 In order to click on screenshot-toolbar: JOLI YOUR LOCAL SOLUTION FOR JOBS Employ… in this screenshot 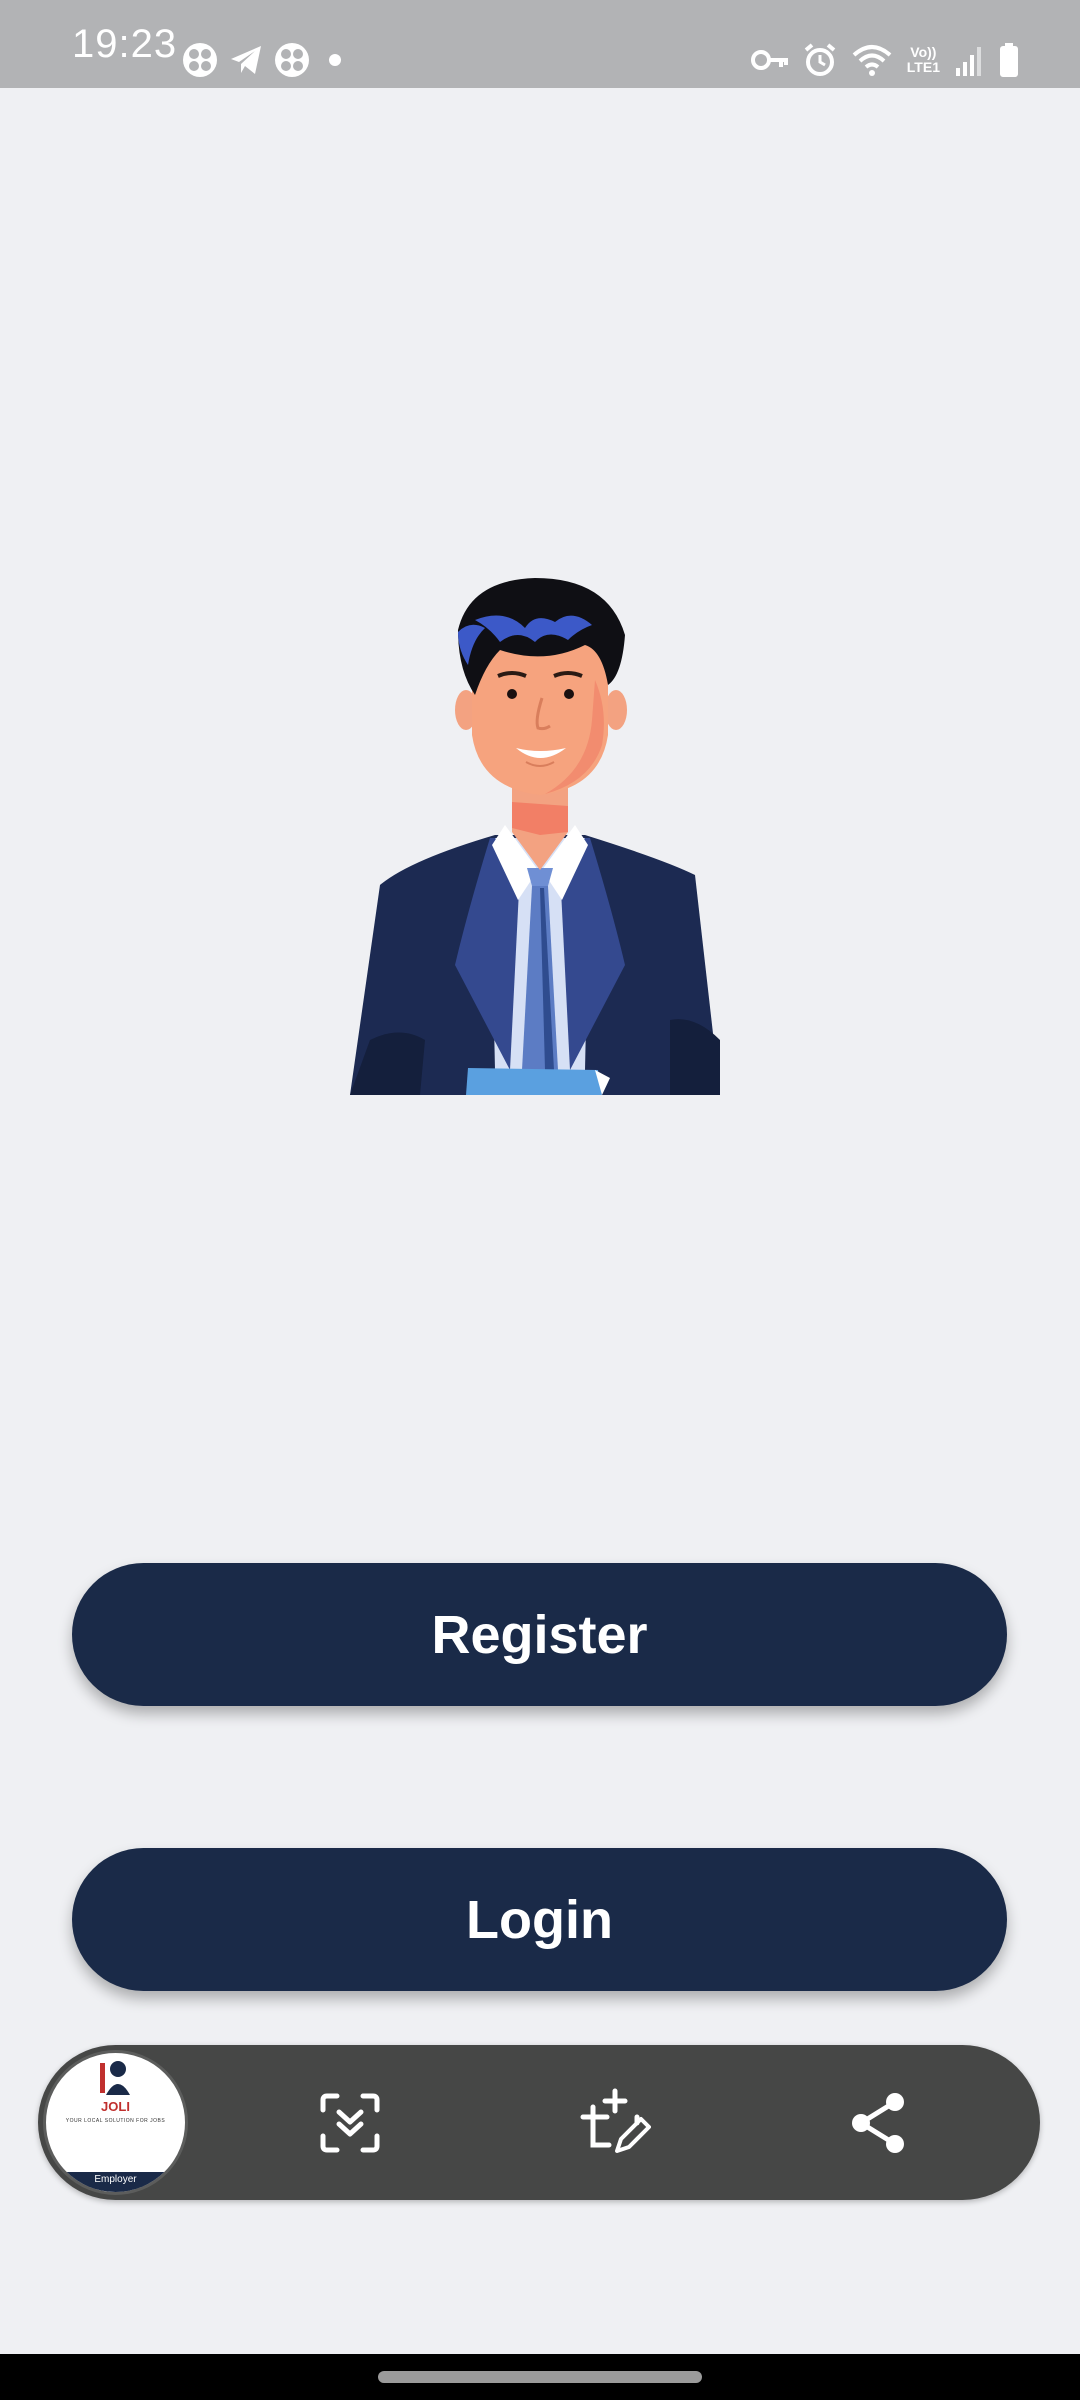, I will do `click(539, 2122)`.